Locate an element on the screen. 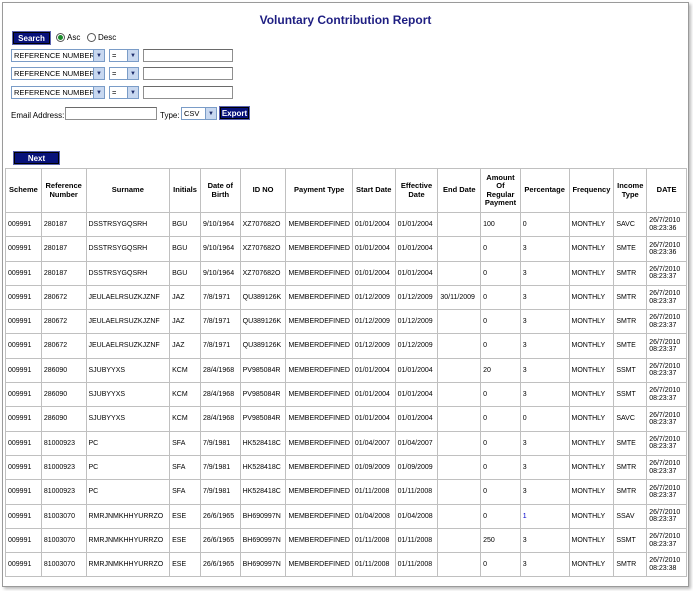 The width and height of the screenshot is (693, 591). cell-end-date: 30/11/2009 is located at coordinates (459, 297).